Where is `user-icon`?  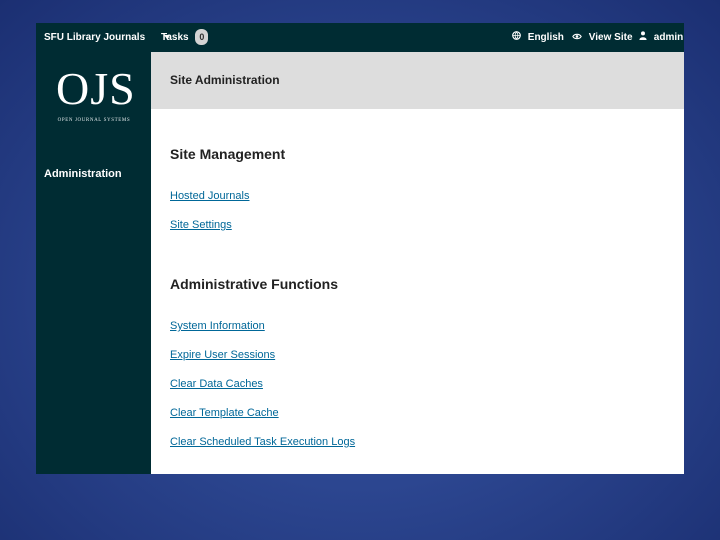
user-icon is located at coordinates (643, 37).